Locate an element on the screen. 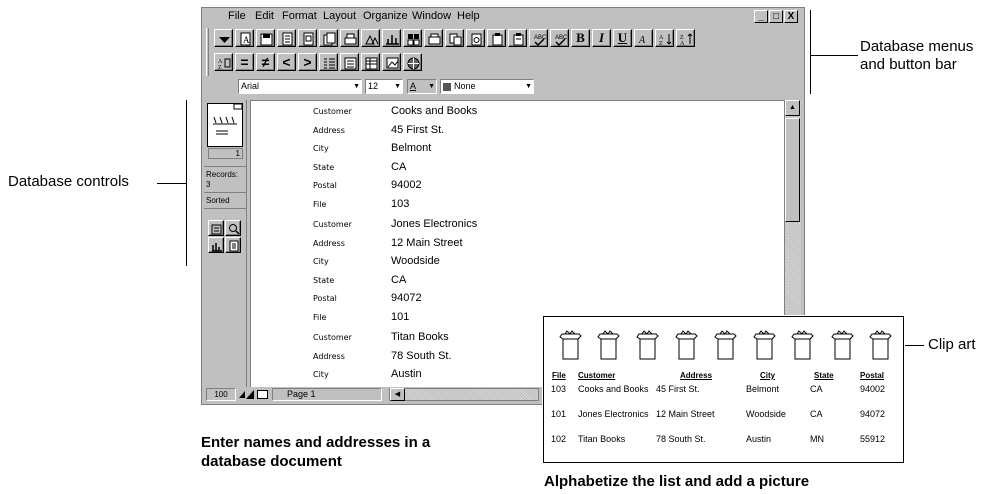 The width and height of the screenshot is (995, 494). page-setup-button is located at coordinates (307, 38).